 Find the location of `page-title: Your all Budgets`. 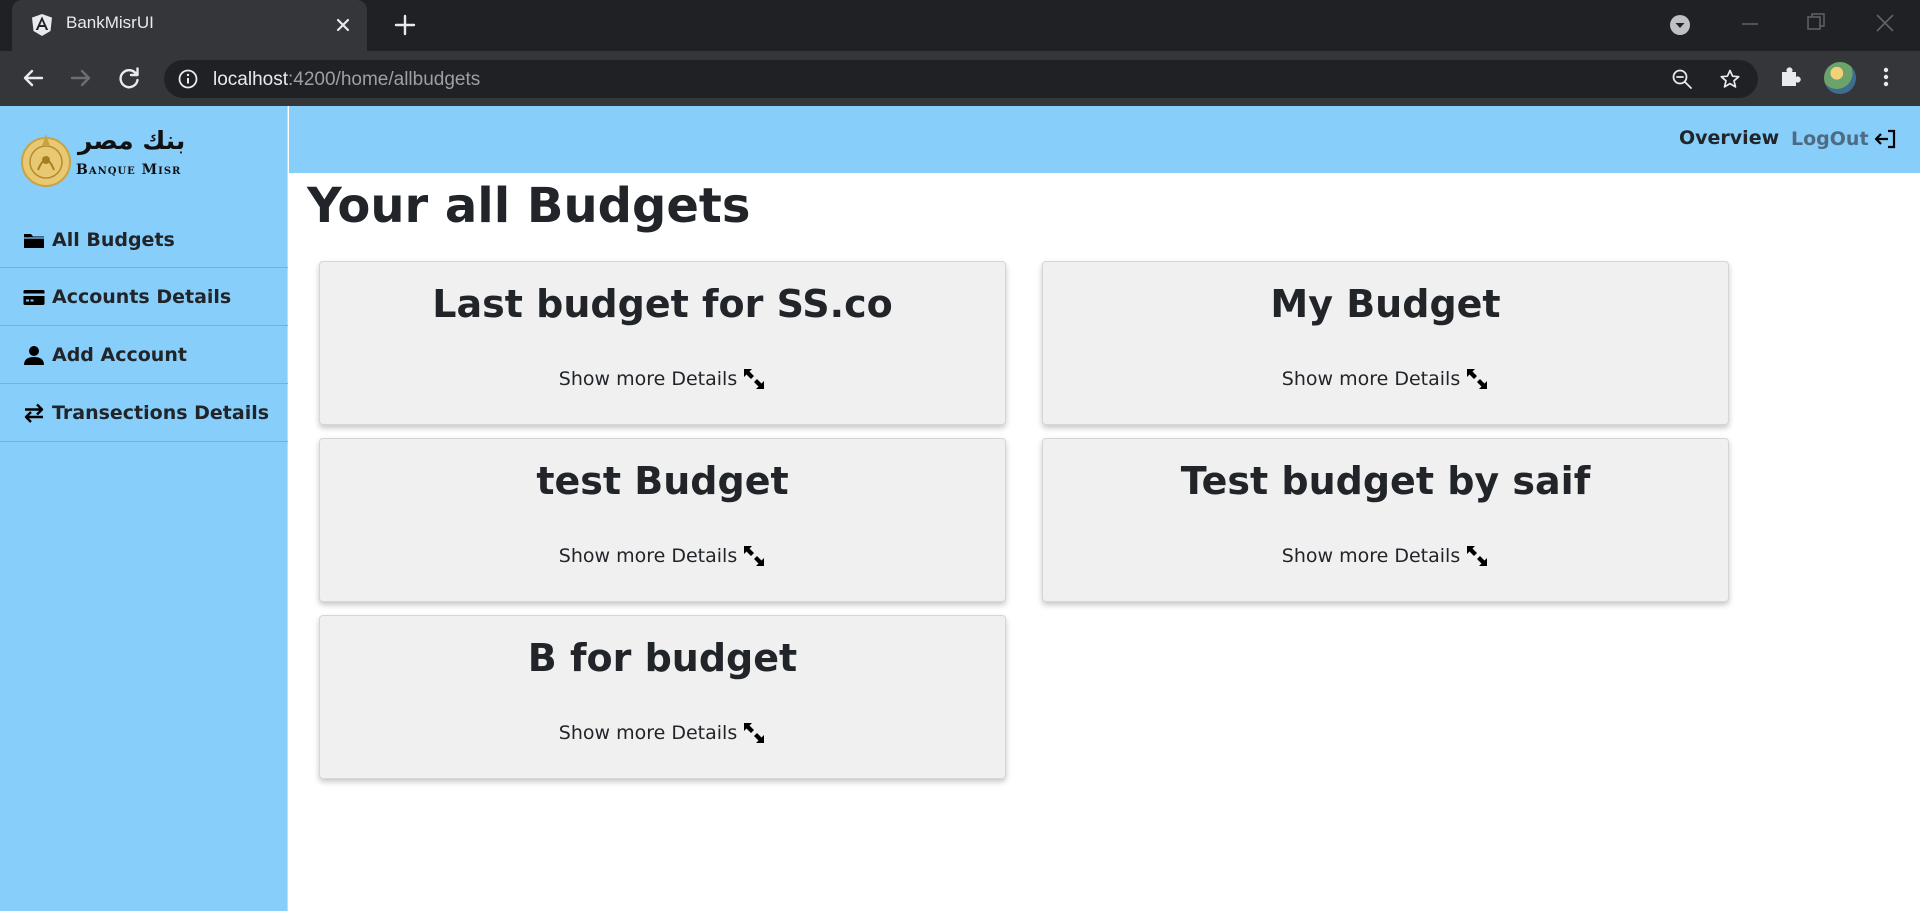

page-title: Your all Budgets is located at coordinates (529, 206).